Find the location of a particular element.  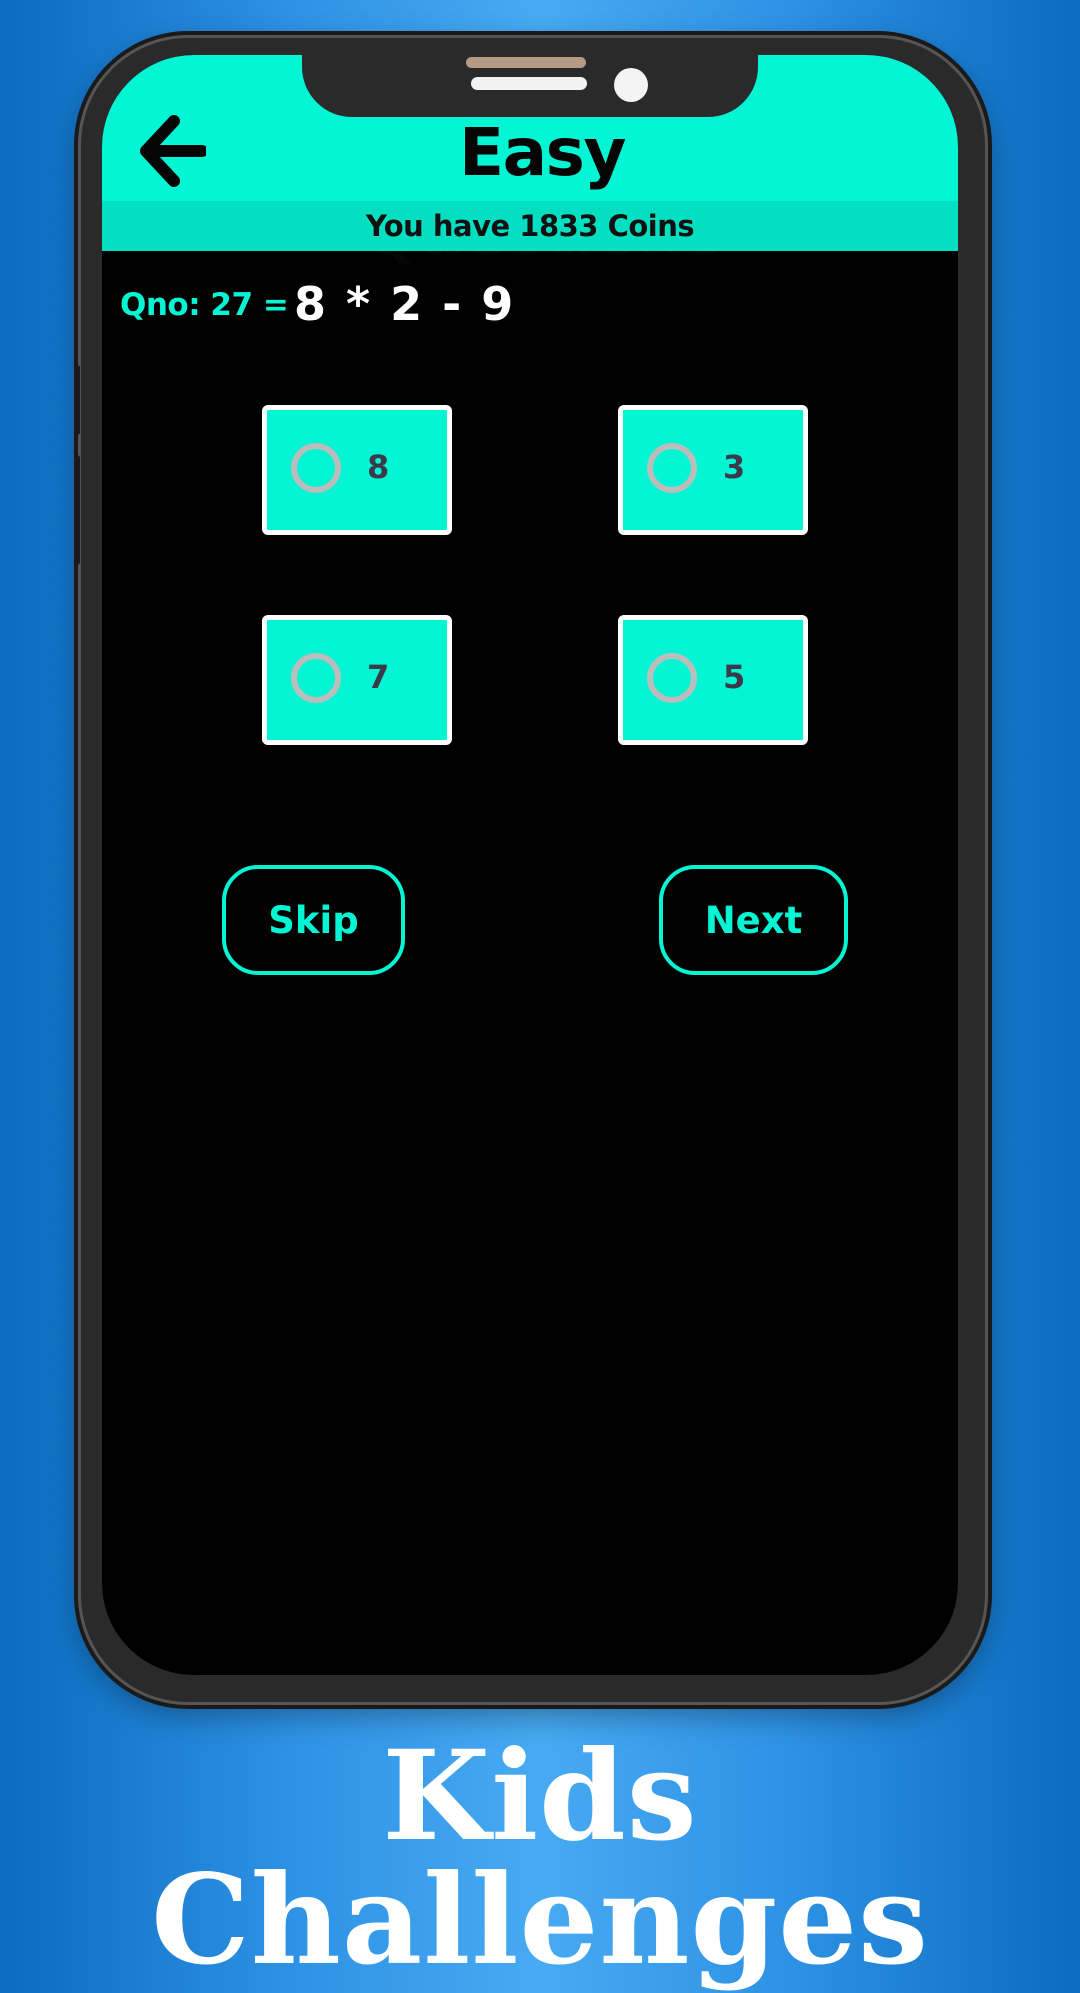

brand-title: Kids Challenges is located at coordinates (540, 1858).